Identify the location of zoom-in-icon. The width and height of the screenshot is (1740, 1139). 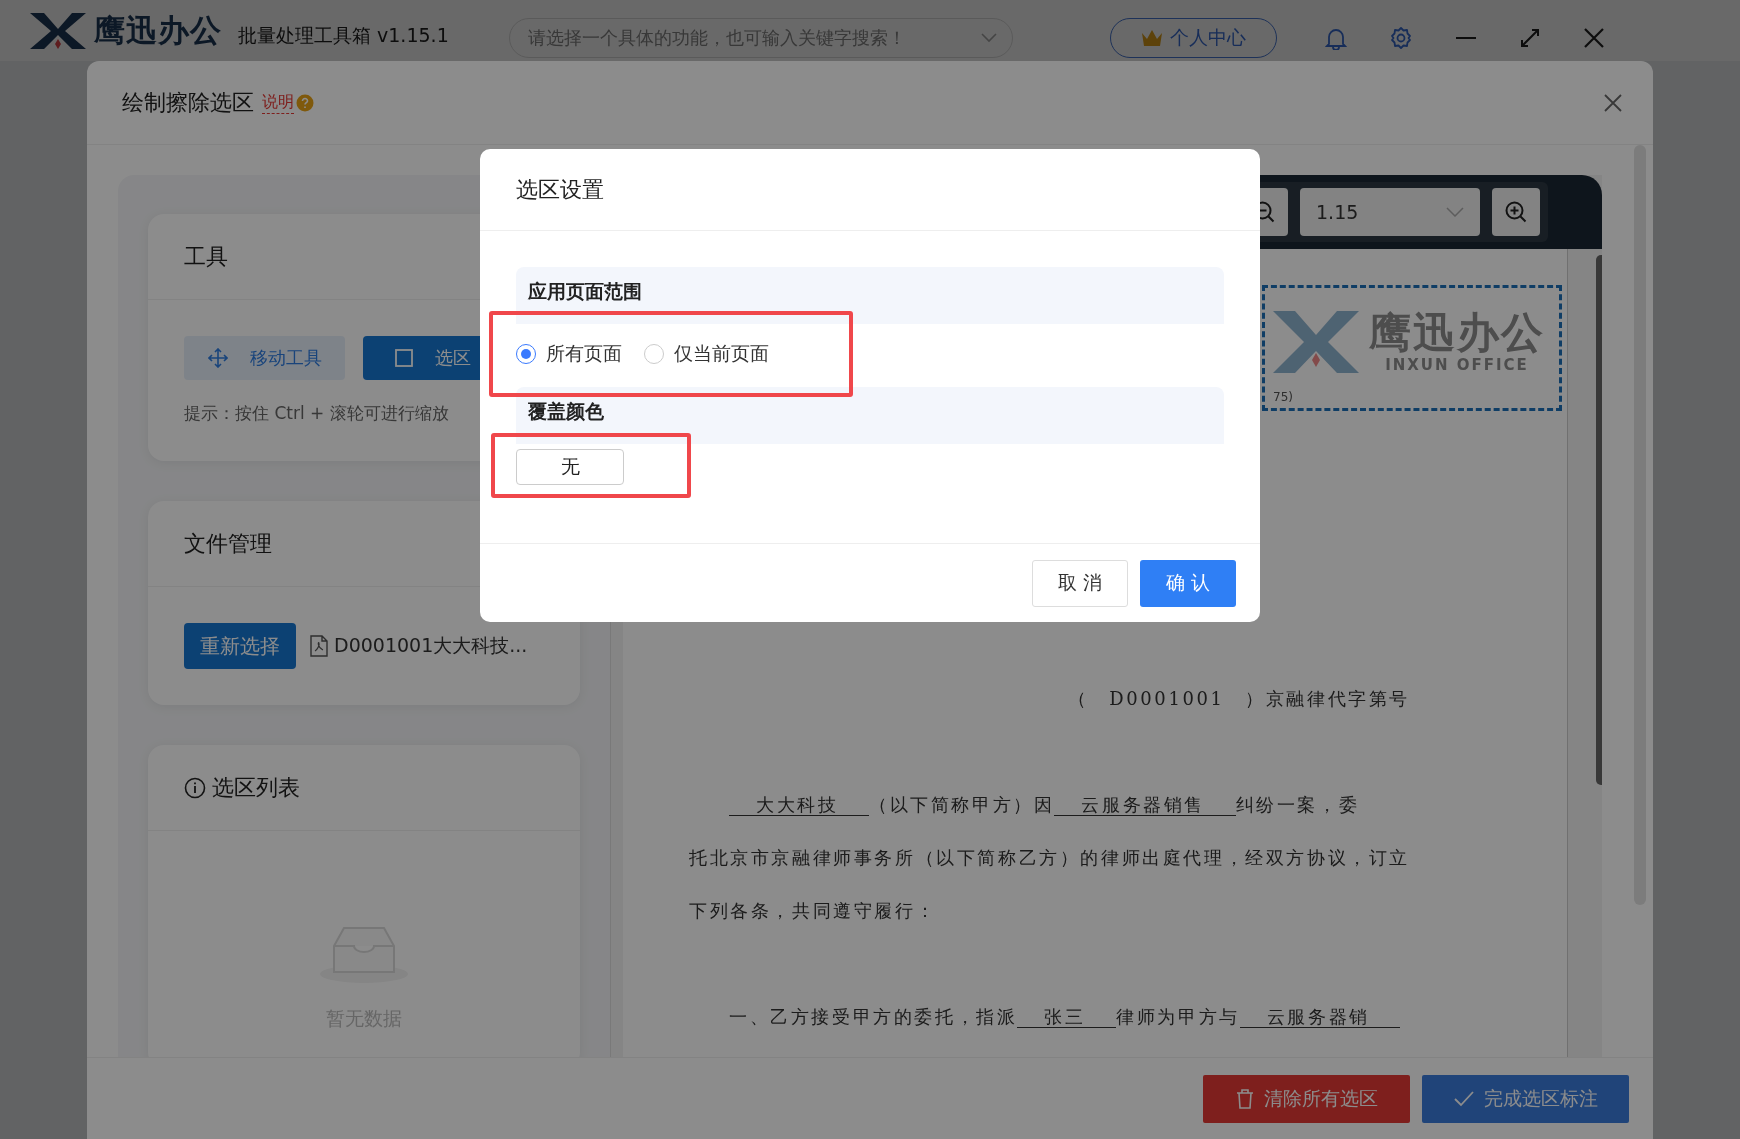
(1516, 212).